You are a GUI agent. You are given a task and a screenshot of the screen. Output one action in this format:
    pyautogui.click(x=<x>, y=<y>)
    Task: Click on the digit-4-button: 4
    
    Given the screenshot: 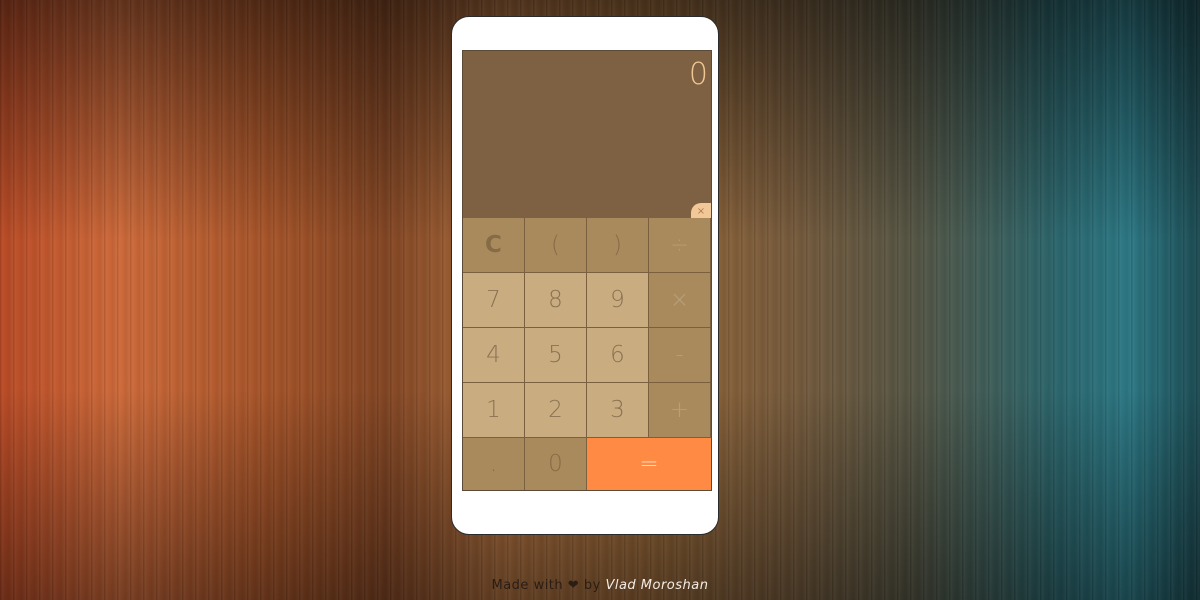 What is the action you would take?
    pyautogui.click(x=494, y=355)
    